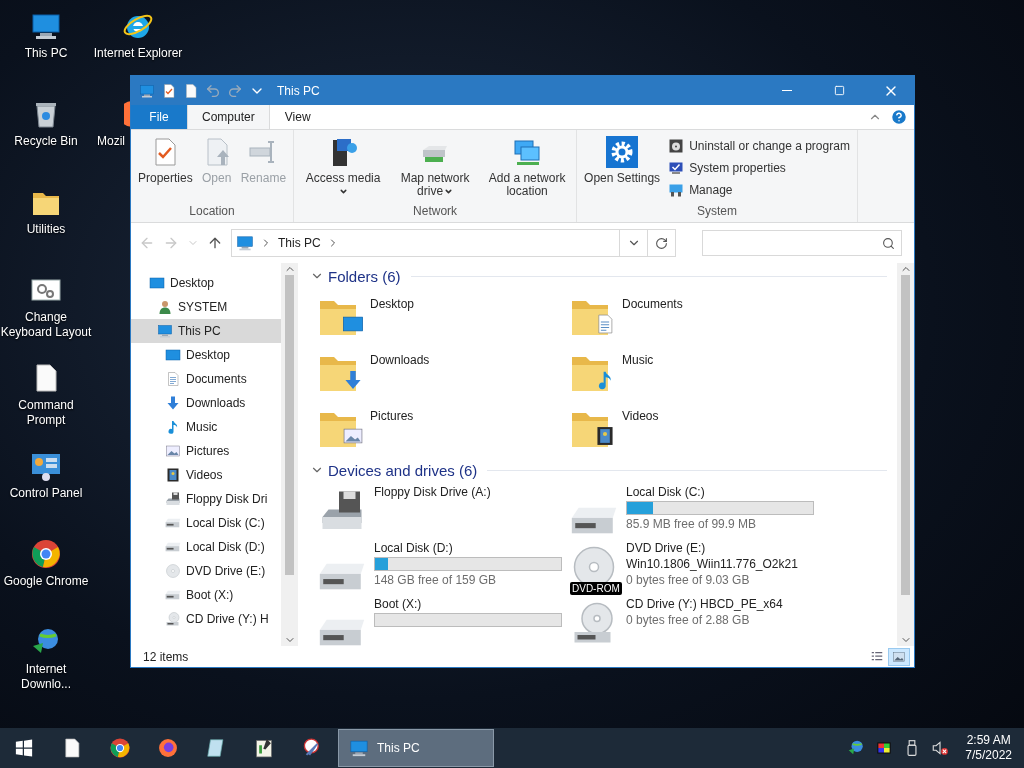  Describe the element at coordinates (111, 141) in the screenshot. I see `desktop-icon-label: Mozil` at that location.